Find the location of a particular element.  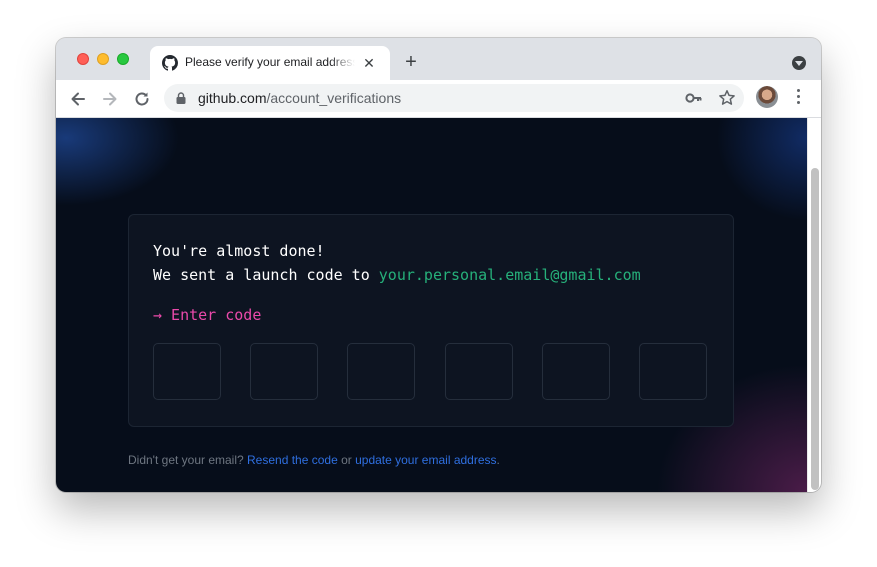

url-path: /account_verifications is located at coordinates (334, 98).